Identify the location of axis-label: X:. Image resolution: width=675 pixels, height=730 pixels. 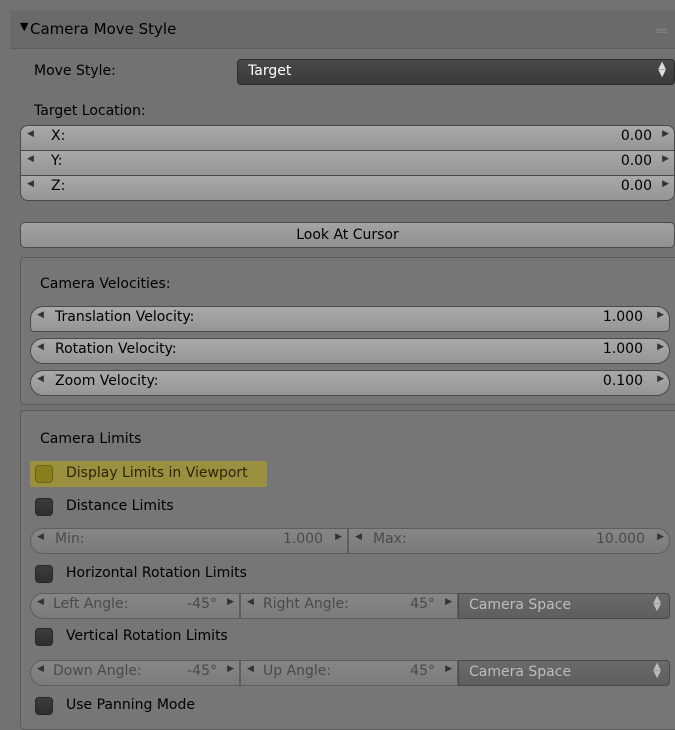
(58, 136).